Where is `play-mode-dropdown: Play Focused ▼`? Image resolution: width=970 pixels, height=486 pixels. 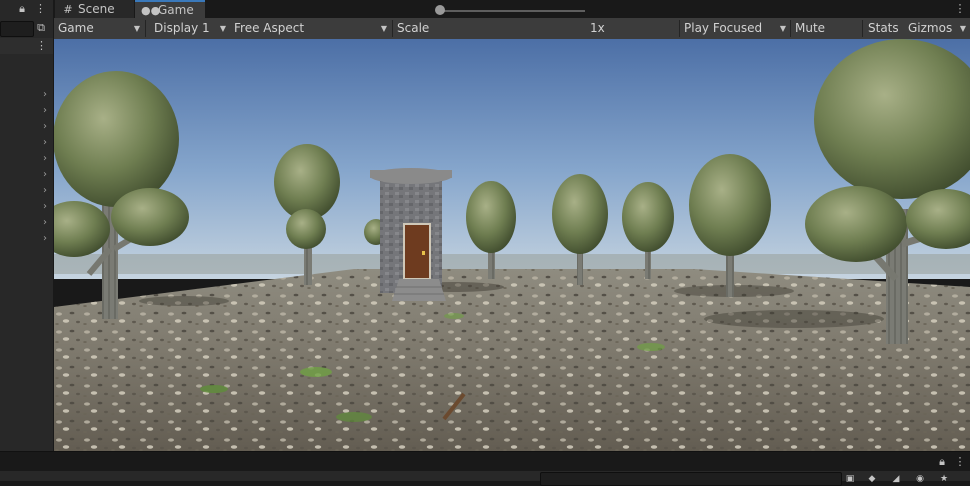 play-mode-dropdown: Play Focused ▼ is located at coordinates (735, 28).